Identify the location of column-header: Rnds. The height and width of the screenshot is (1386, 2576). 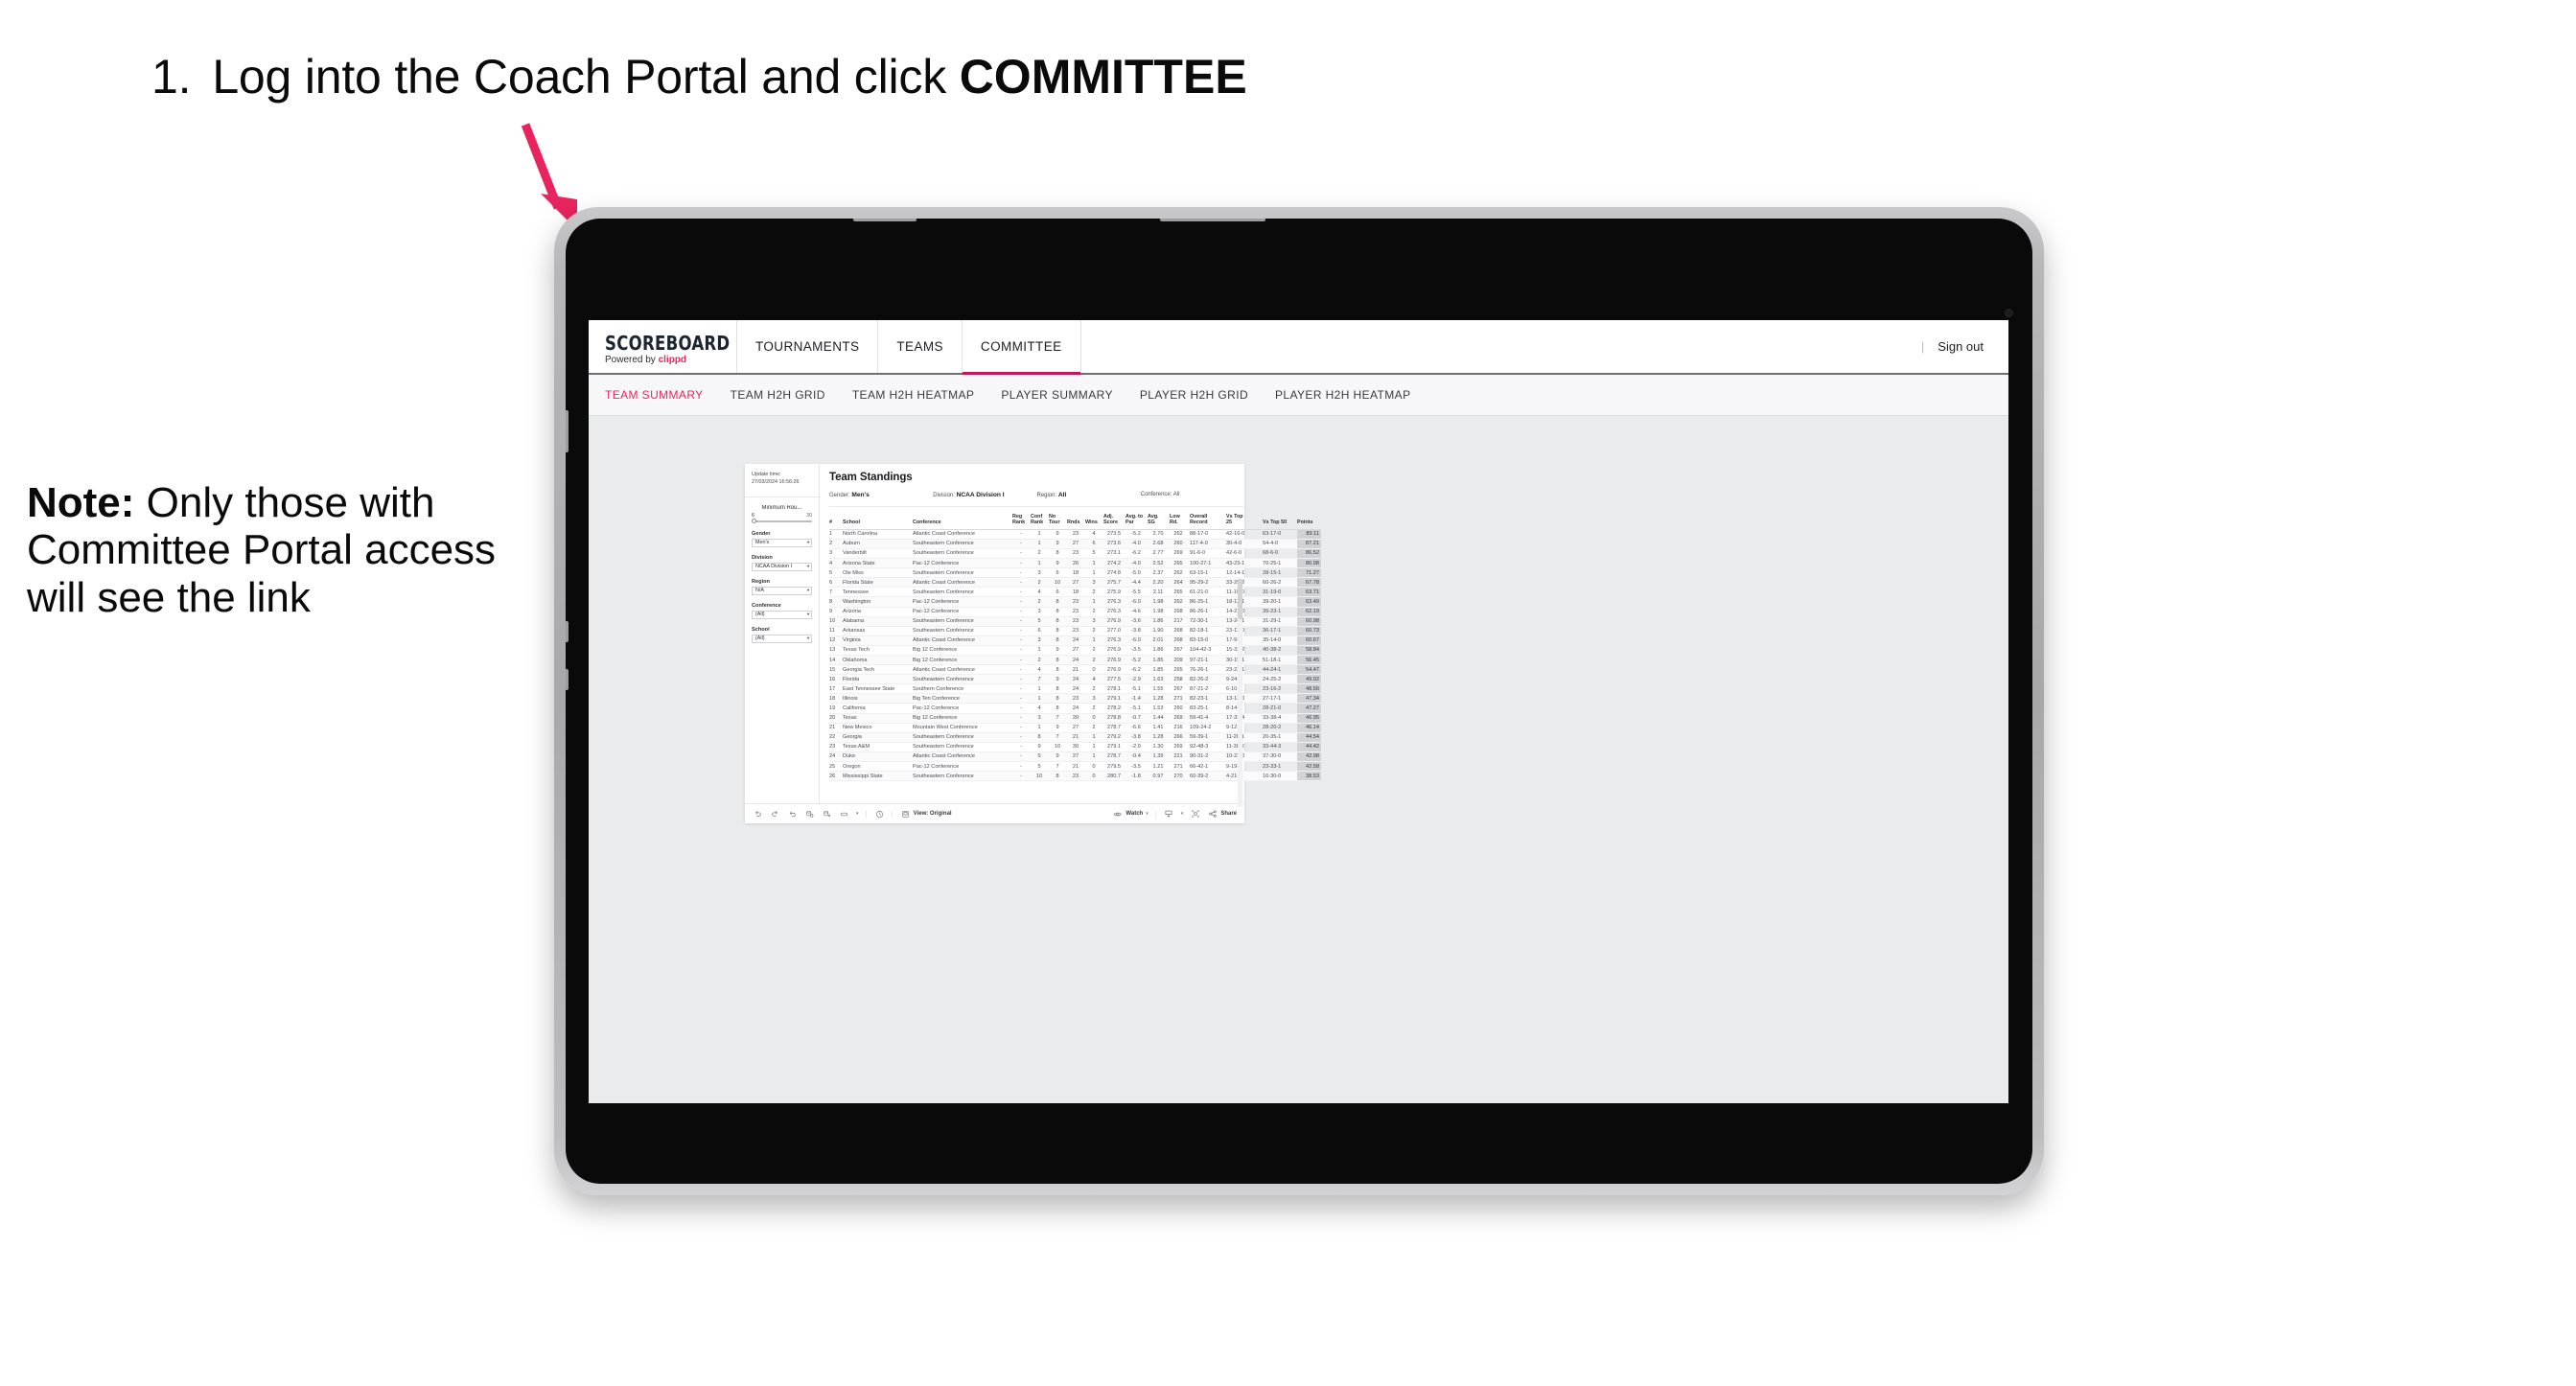
(1076, 520).